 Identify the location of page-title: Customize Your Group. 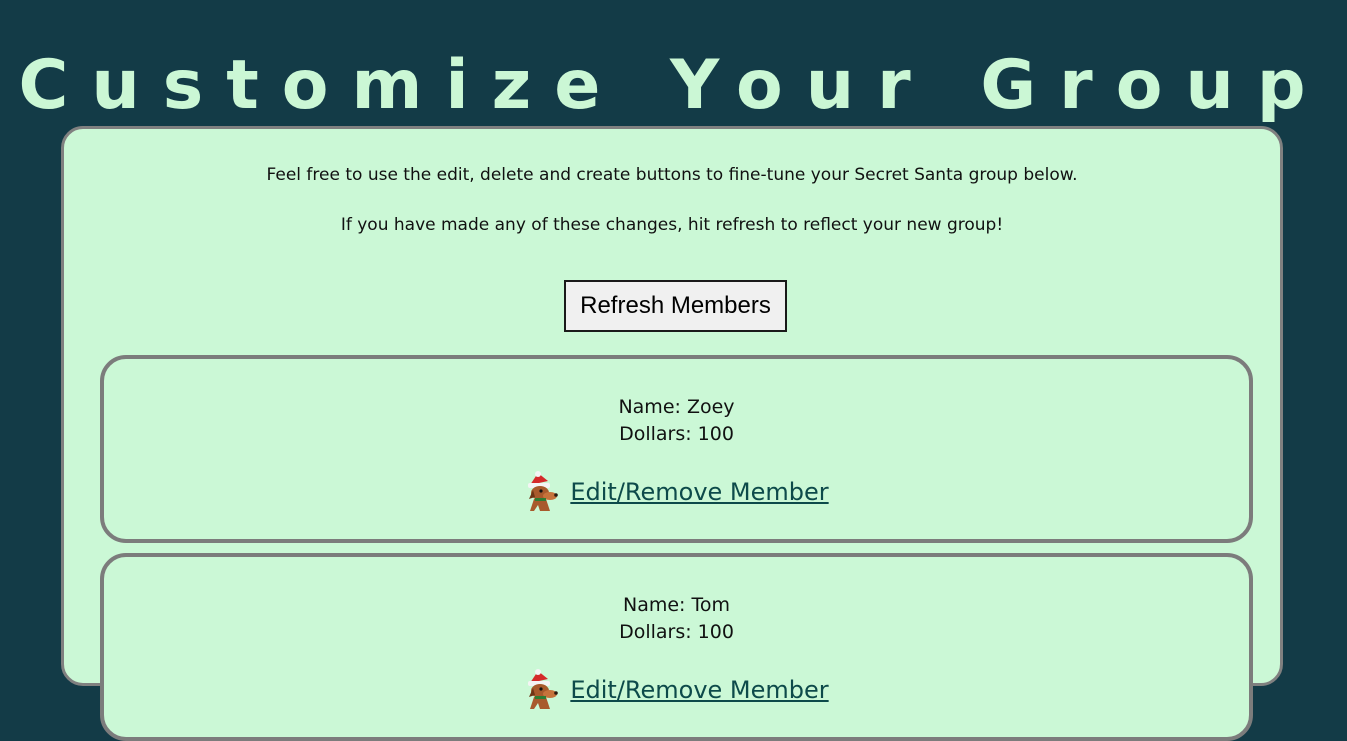
(673, 85).